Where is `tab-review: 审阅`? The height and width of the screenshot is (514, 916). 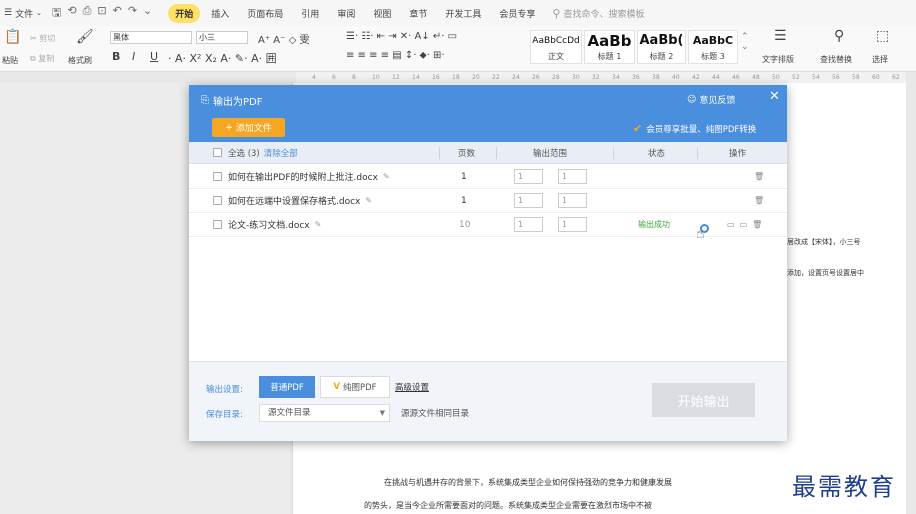
tab-review: 审阅 is located at coordinates (346, 13).